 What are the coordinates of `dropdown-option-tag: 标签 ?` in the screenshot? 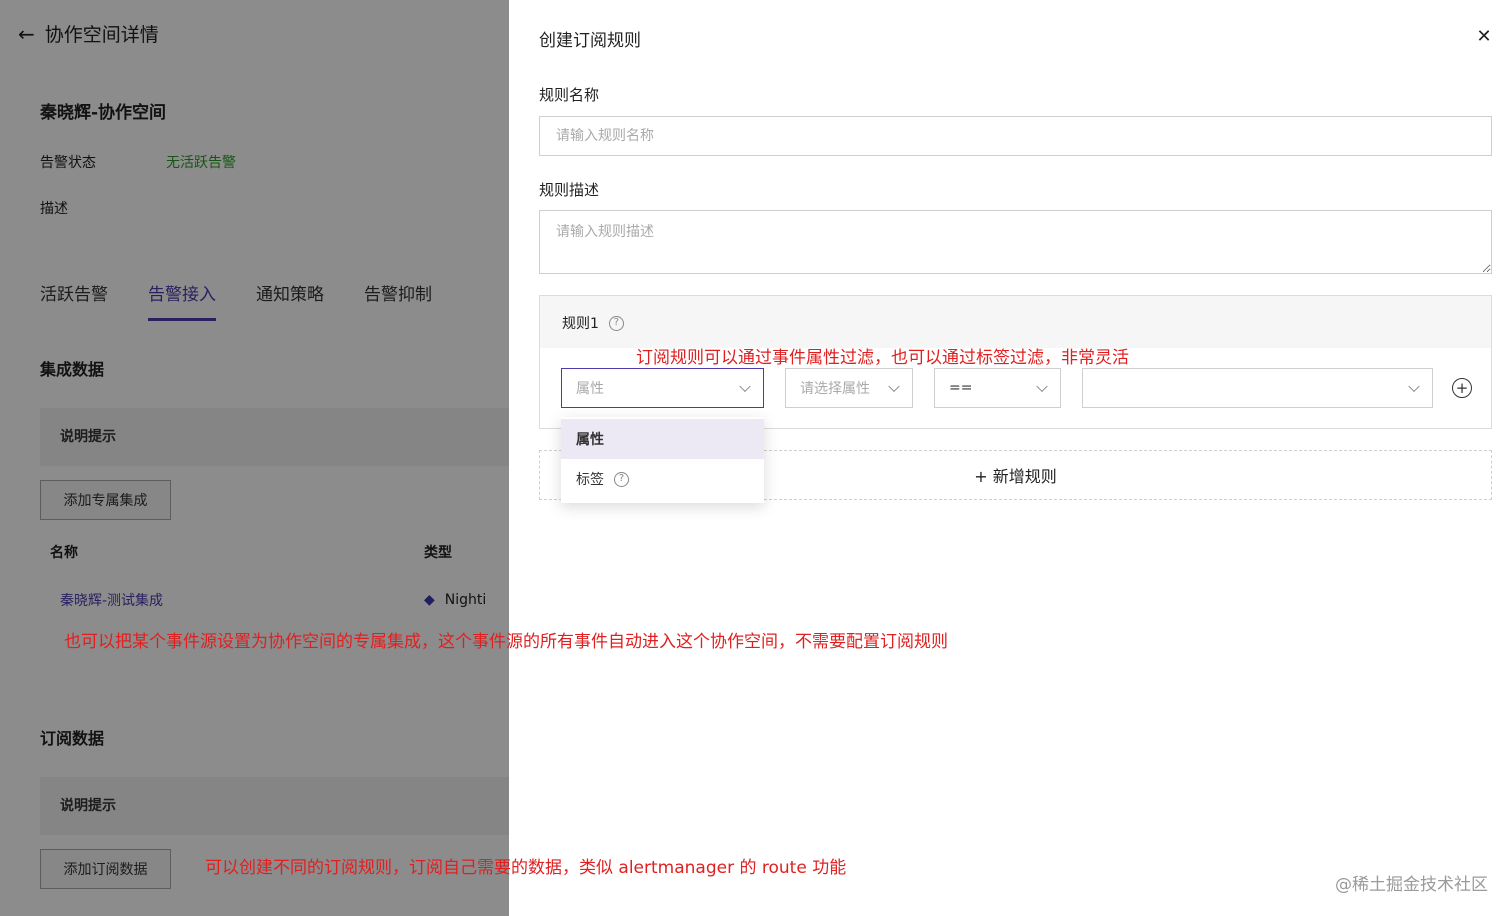 It's located at (662, 479).